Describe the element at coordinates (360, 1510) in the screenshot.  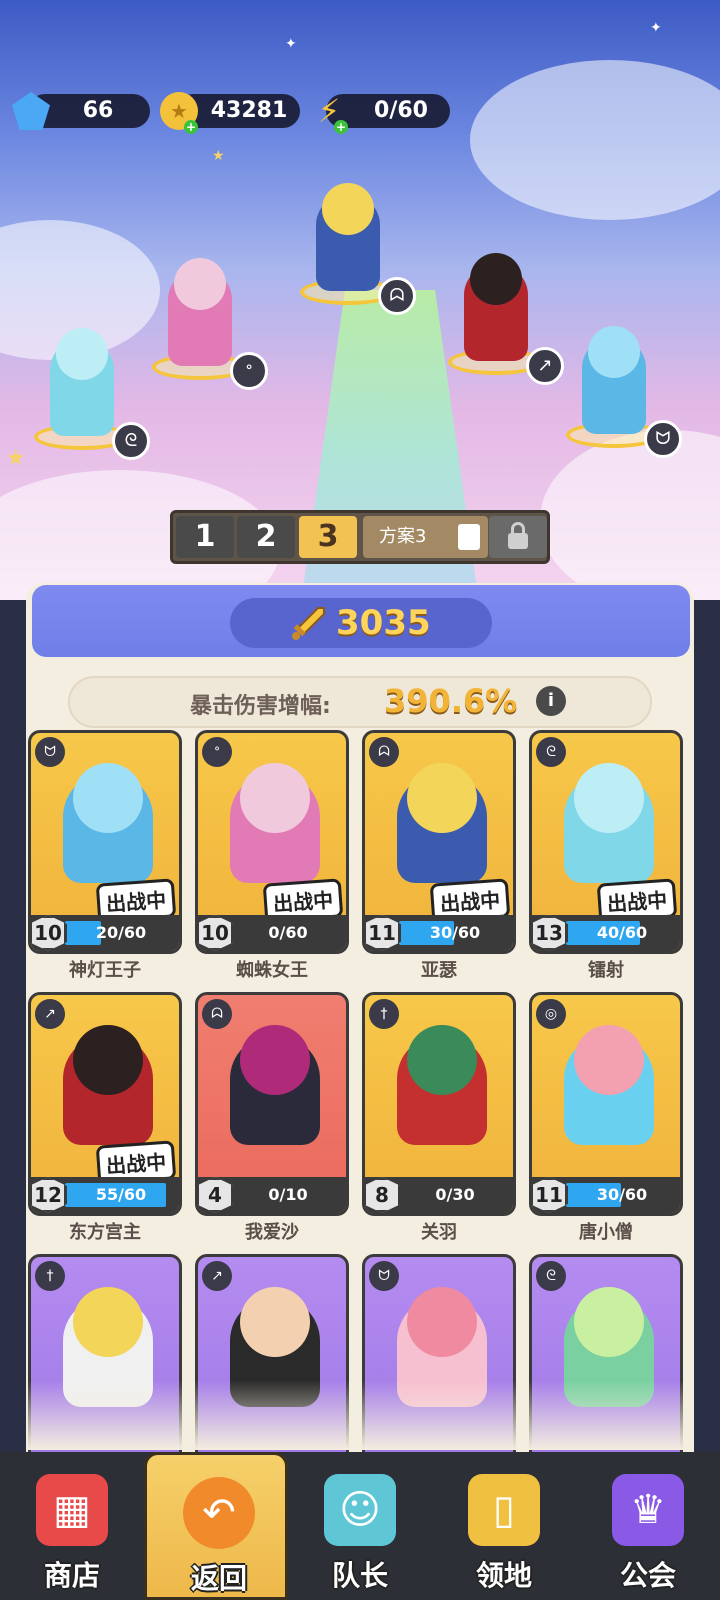
I see `captain-icon: ☺` at that location.